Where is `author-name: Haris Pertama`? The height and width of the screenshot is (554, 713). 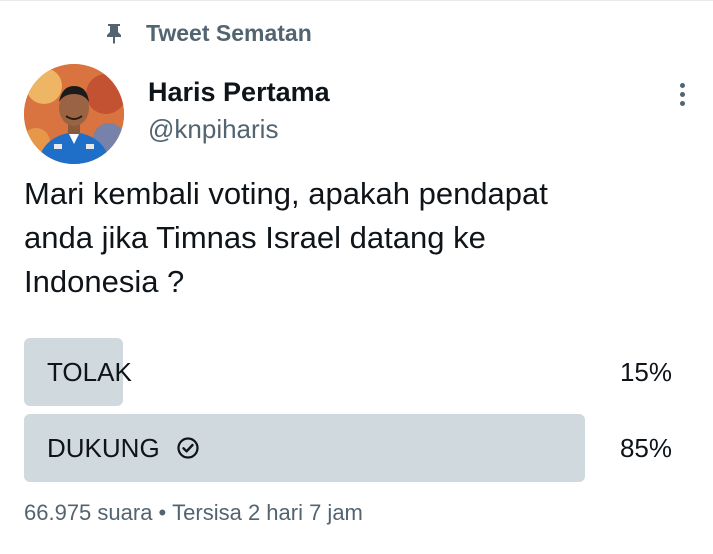 author-name: Haris Pertama is located at coordinates (239, 92).